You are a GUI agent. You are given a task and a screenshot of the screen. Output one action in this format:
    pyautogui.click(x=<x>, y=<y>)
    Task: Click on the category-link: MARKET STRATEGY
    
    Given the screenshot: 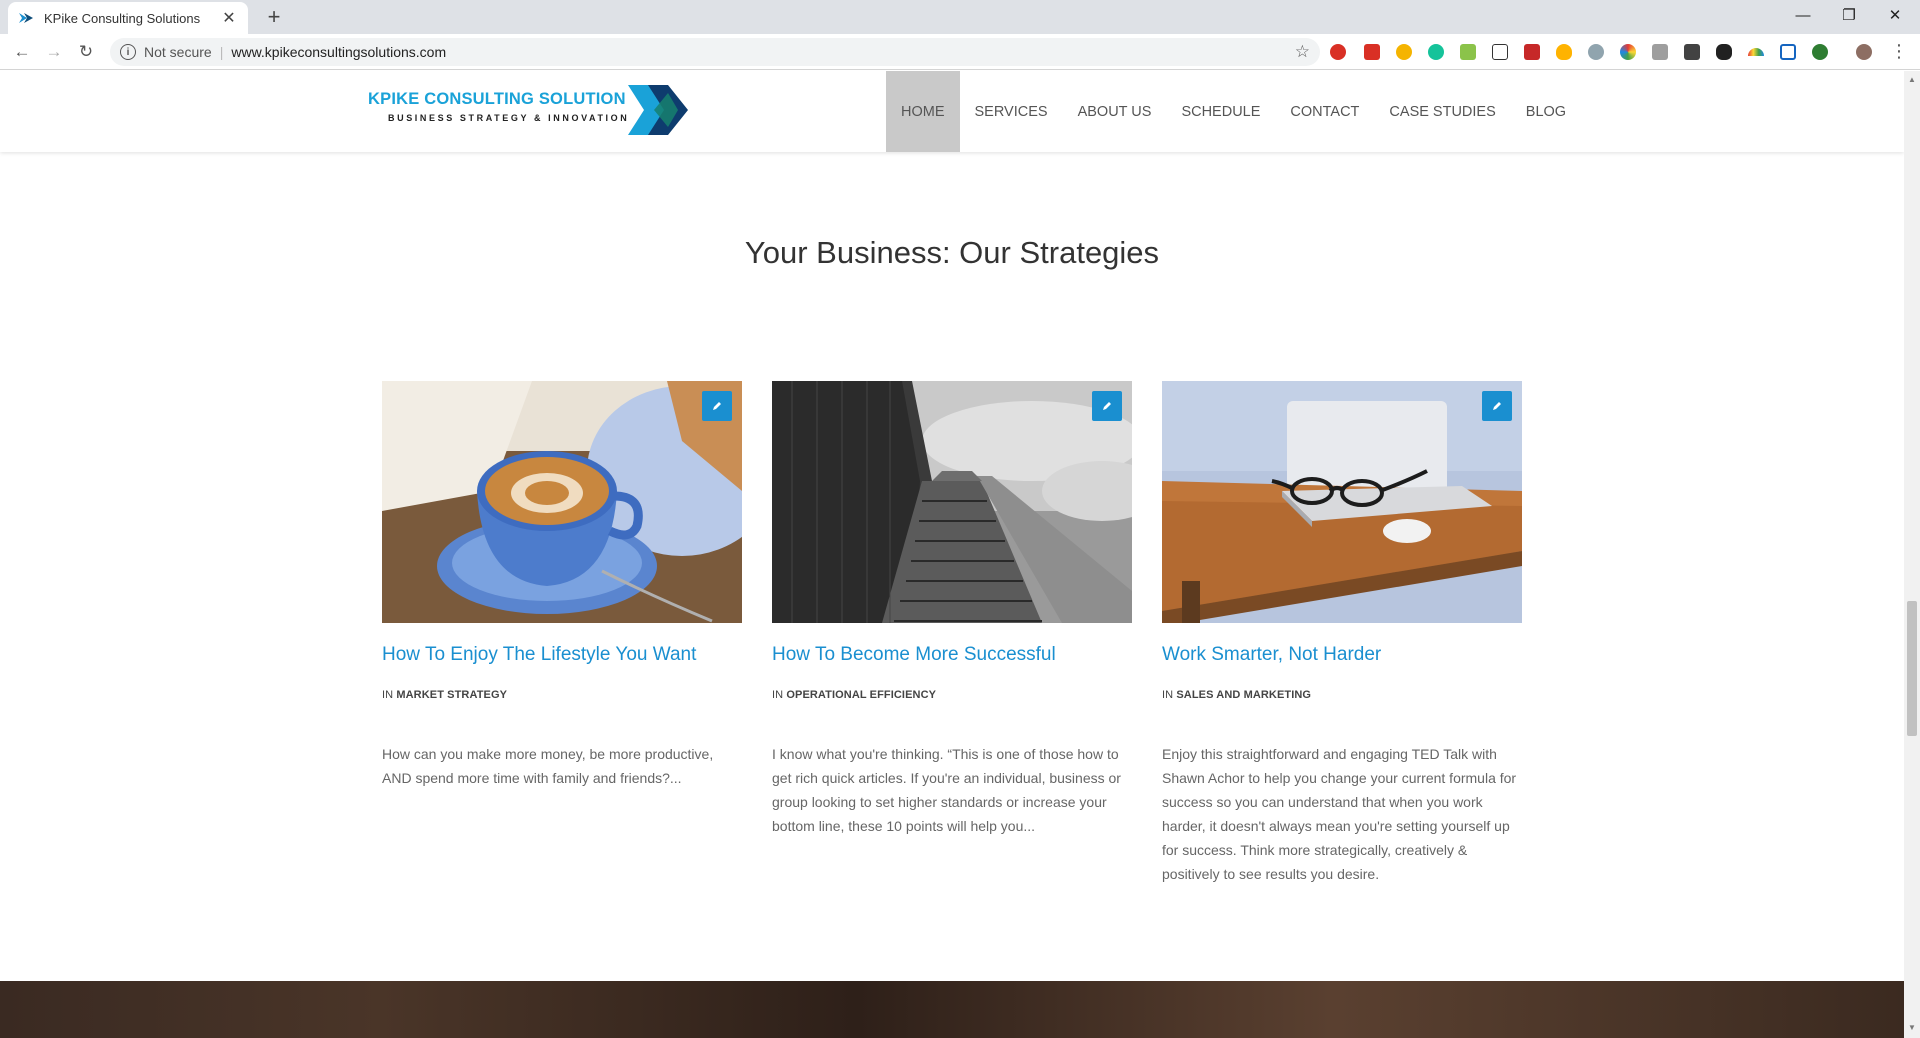 What is the action you would take?
    pyautogui.click(x=451, y=695)
    